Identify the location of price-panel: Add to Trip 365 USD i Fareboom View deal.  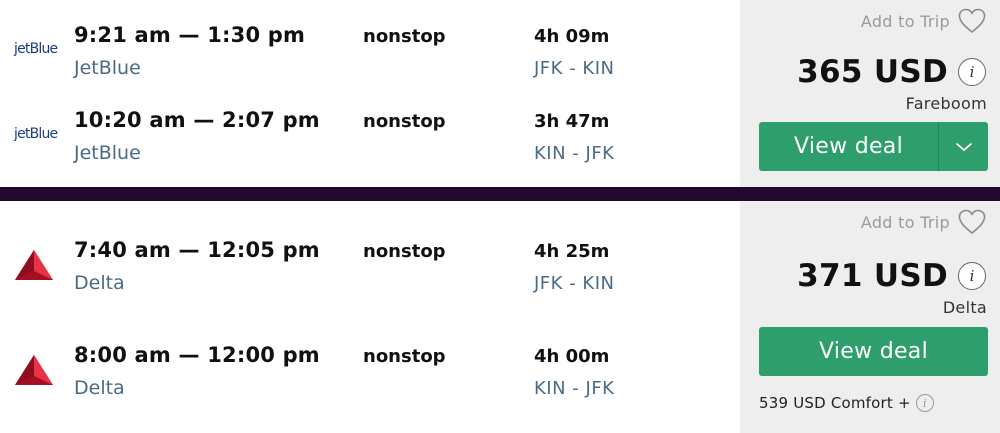
(870, 93).